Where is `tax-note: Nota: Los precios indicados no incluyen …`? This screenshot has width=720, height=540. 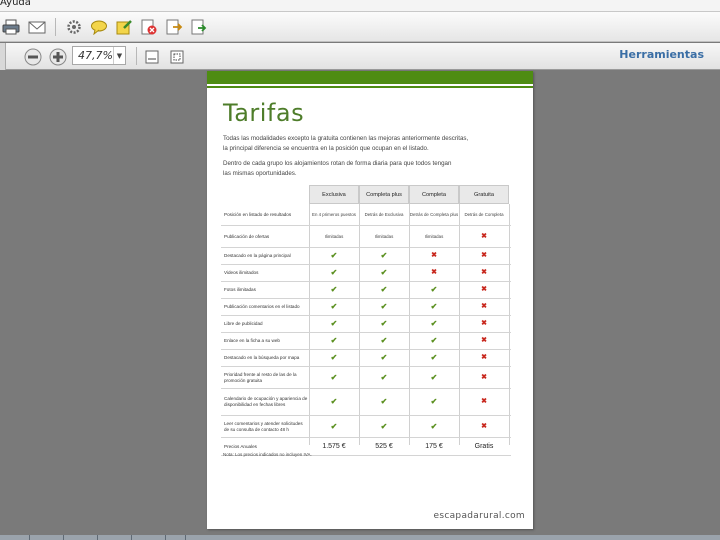 tax-note: Nota: Los precios indicados no incluyen … is located at coordinates (267, 454).